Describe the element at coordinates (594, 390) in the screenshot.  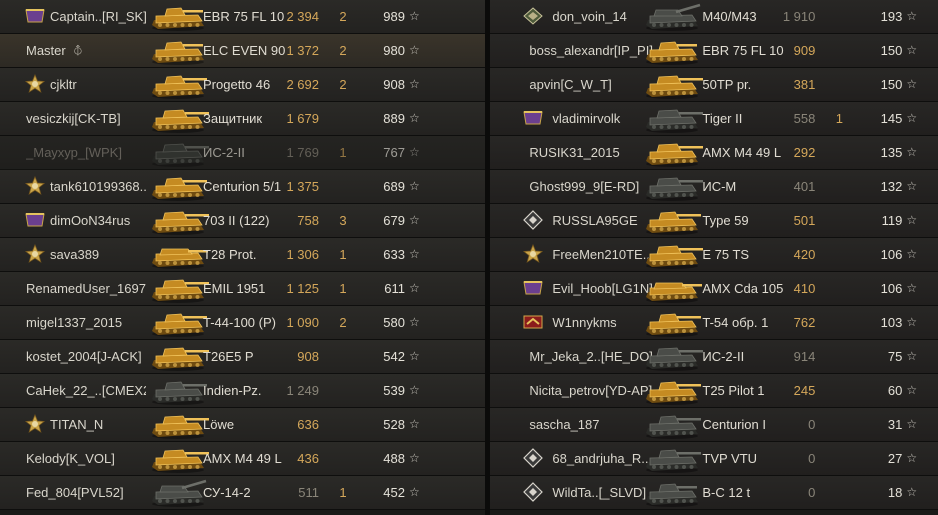
I see `player-name: Nicita_petrov[YD-AP]` at that location.